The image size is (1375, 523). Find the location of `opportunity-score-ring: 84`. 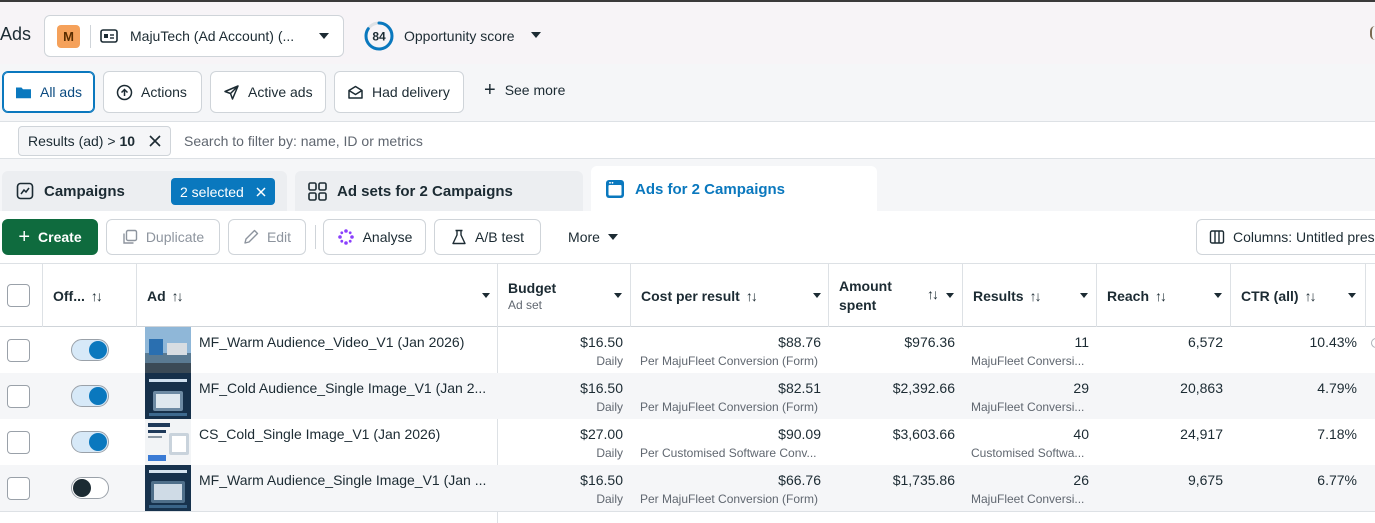

opportunity-score-ring: 84 is located at coordinates (379, 36).